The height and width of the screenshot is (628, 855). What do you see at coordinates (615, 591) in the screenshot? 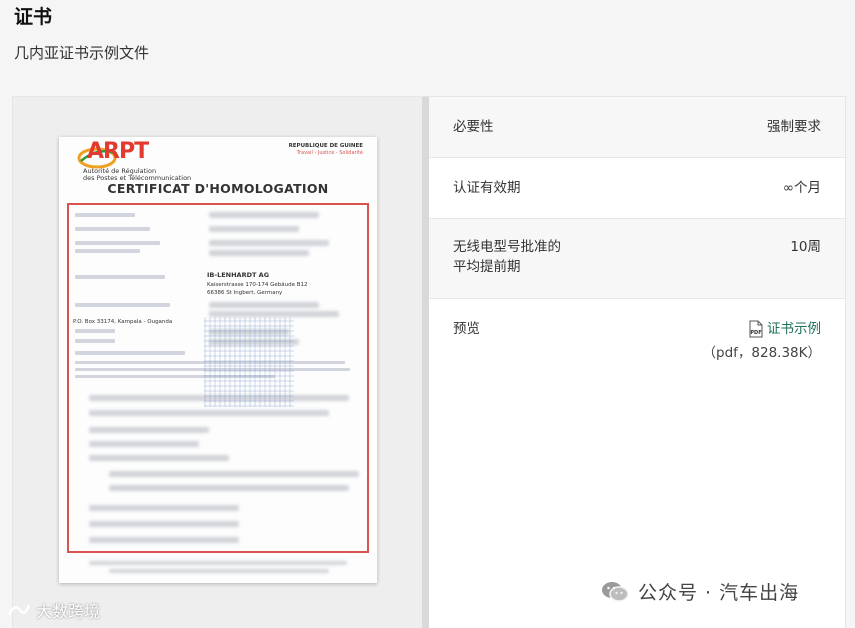
I see `wechat-icon` at bounding box center [615, 591].